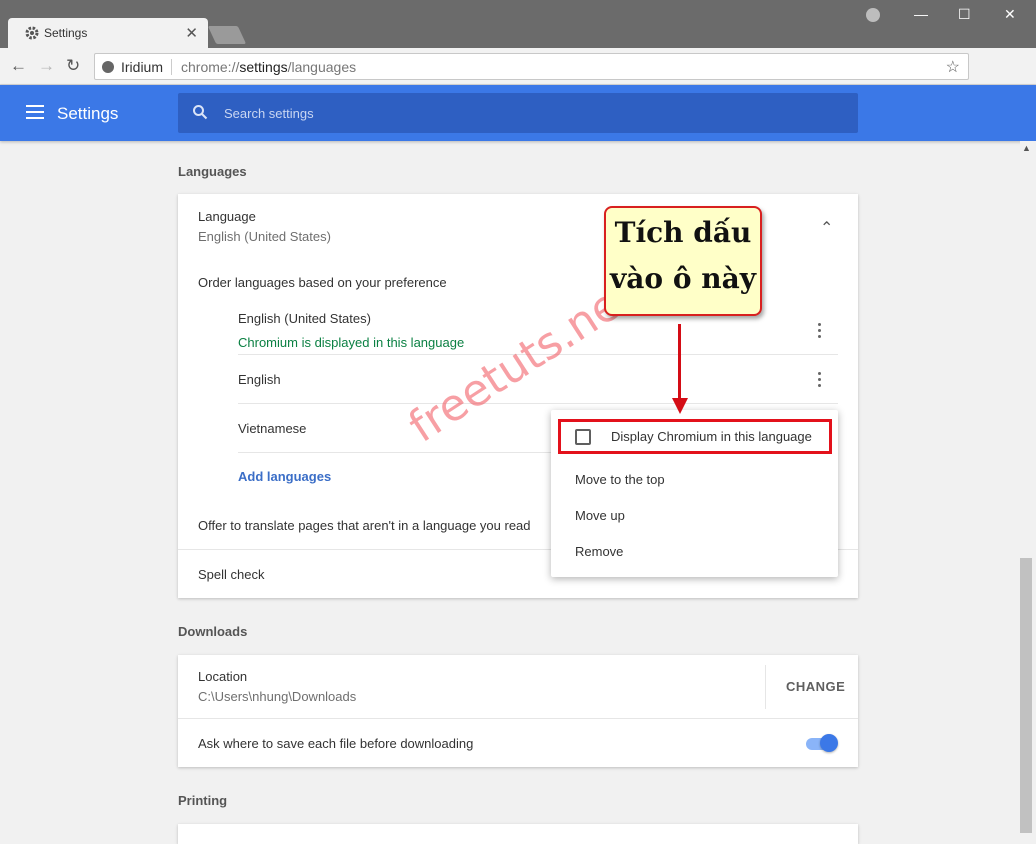 This screenshot has height=844, width=1036. Describe the element at coordinates (683, 278) in the screenshot. I see `annotation-line-2: vào ô này` at that location.